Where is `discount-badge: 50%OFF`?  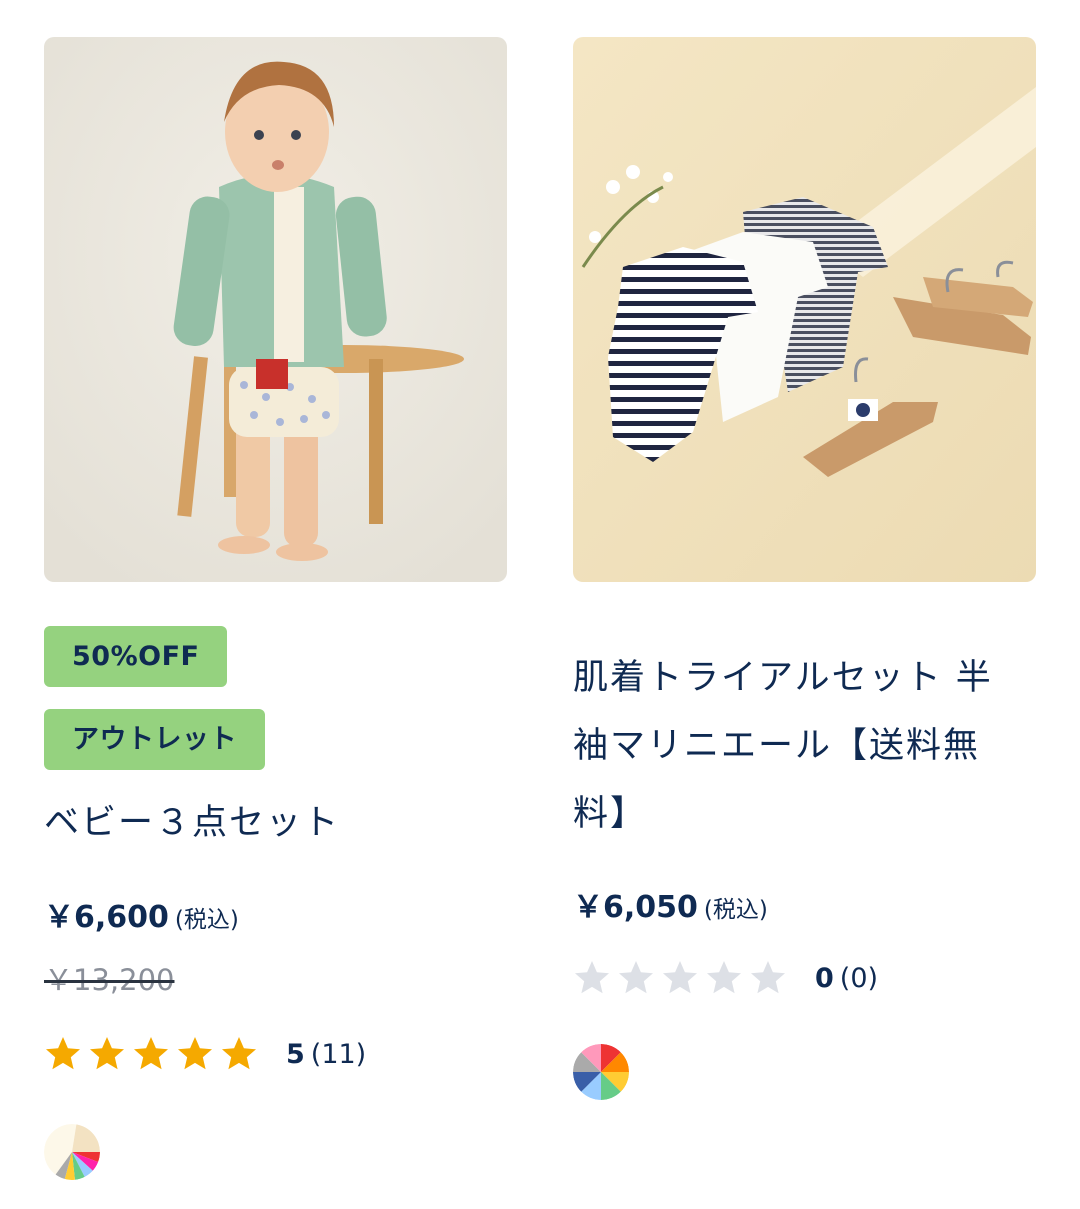 discount-badge: 50%OFF is located at coordinates (136, 656).